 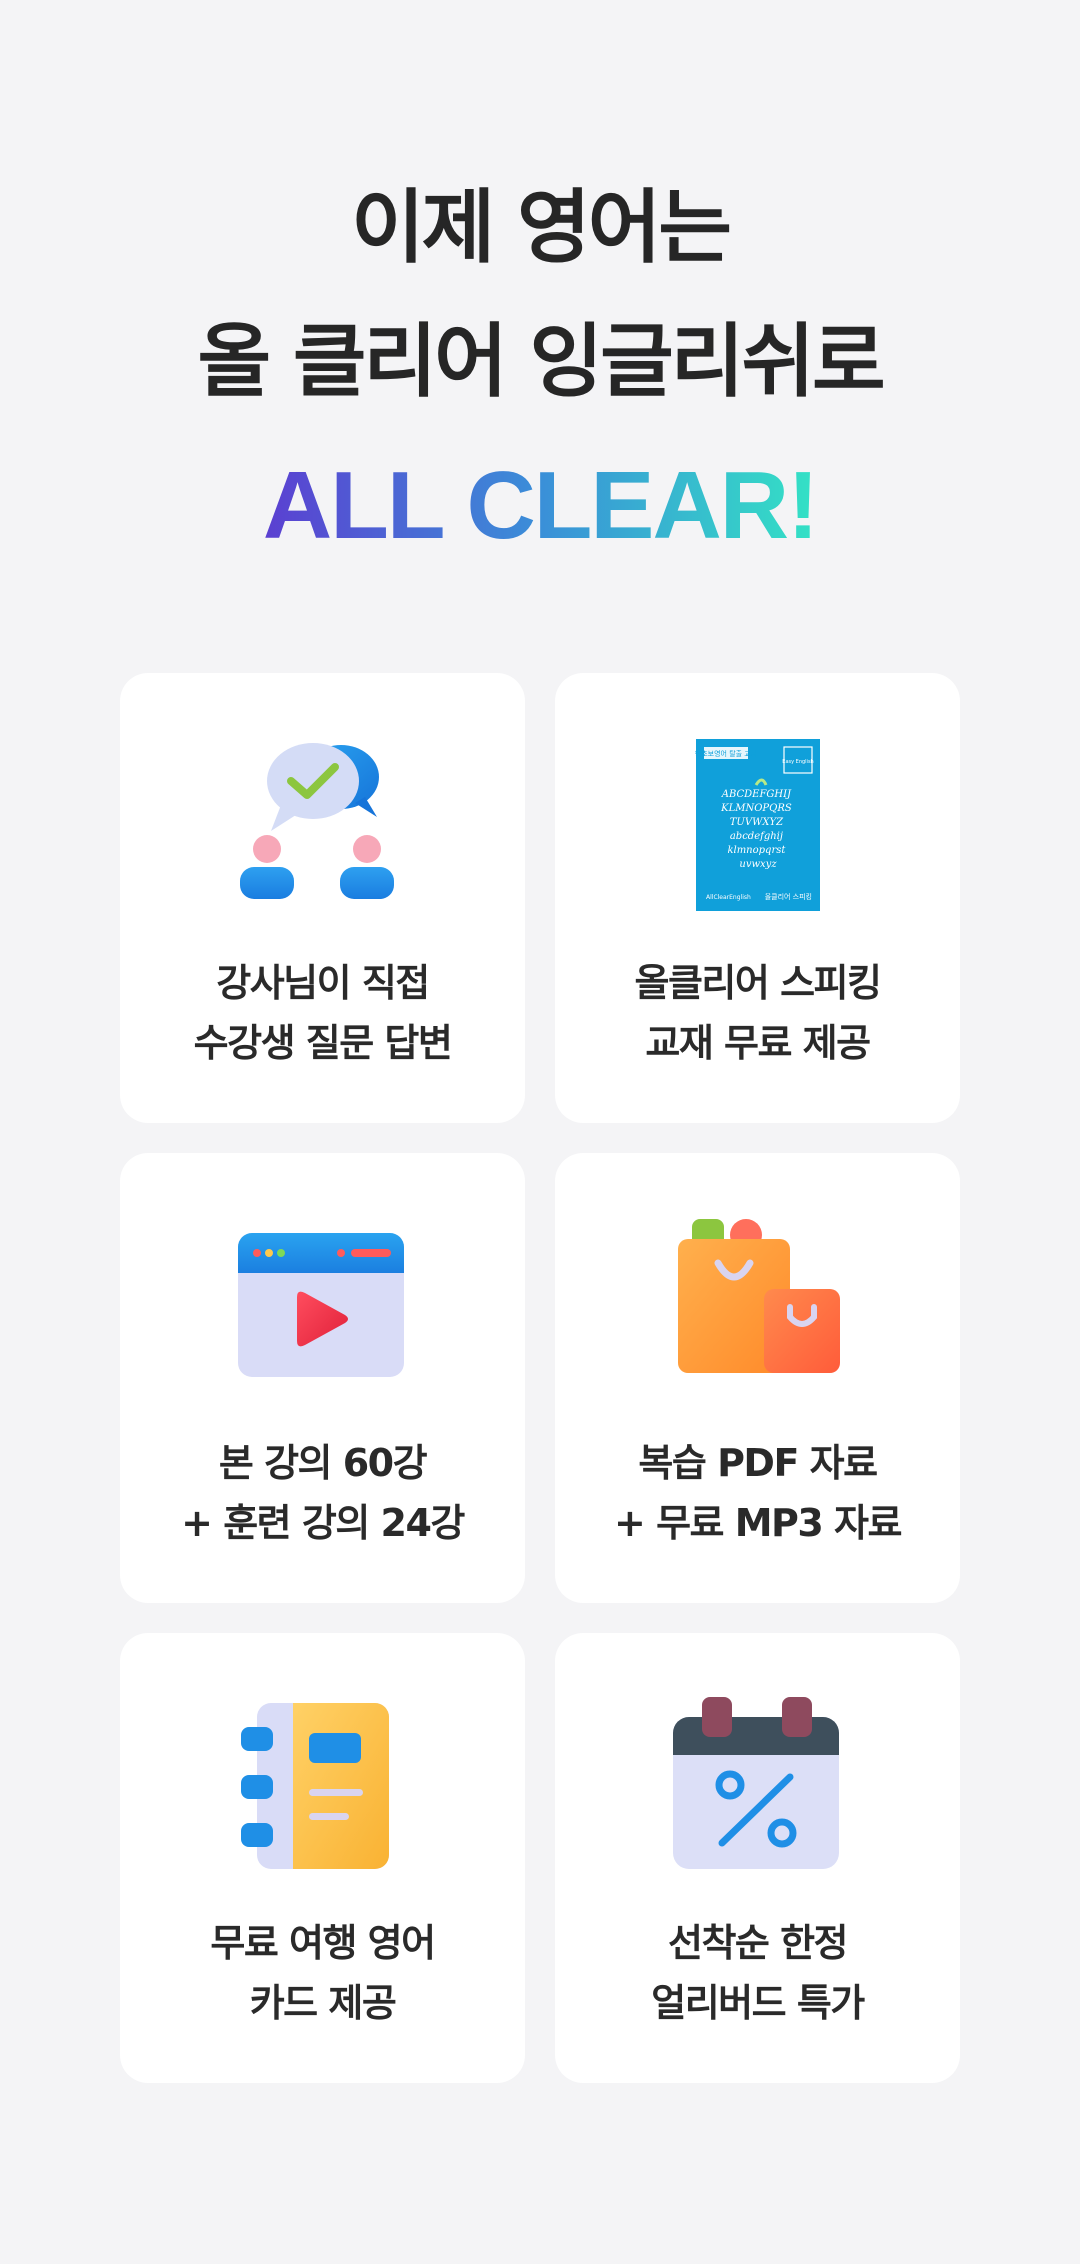 What do you see at coordinates (322, 1013) in the screenshot?
I see `feature-caption: 강사님이 직접 수강생 질문 답변` at bounding box center [322, 1013].